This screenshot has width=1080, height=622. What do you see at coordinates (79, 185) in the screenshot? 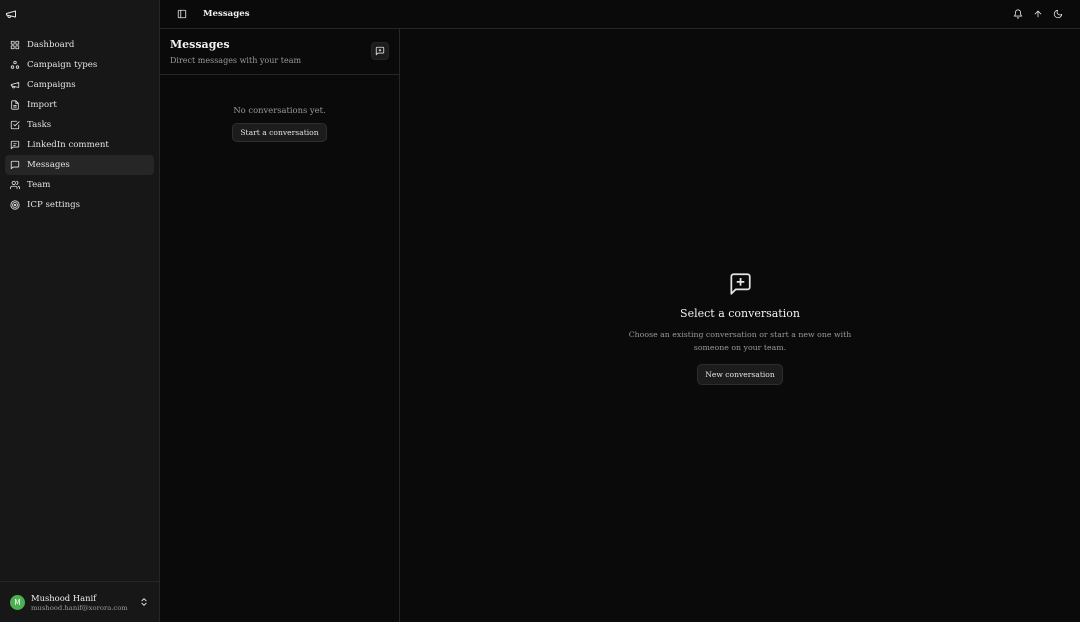
I see `sidebar-item-team: Team` at bounding box center [79, 185].